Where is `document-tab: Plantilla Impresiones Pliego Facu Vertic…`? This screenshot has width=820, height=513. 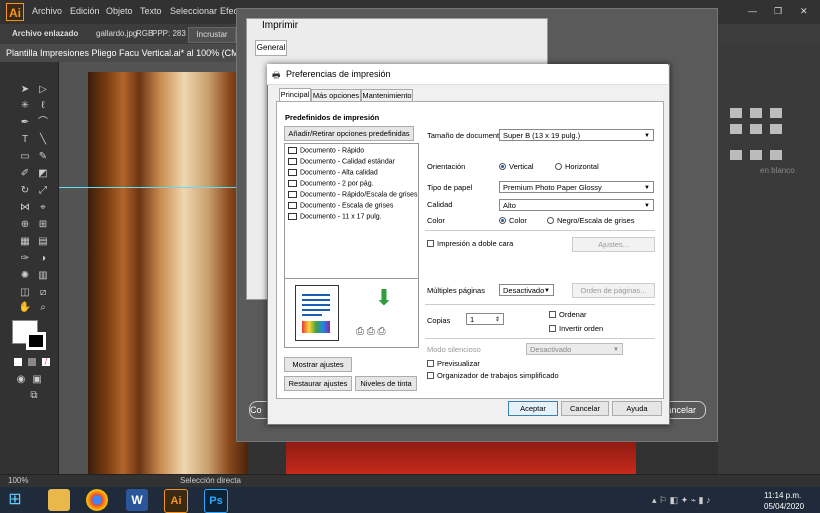 document-tab: Plantilla Impresiones Pliego Facu Vertic… is located at coordinates (120, 53).